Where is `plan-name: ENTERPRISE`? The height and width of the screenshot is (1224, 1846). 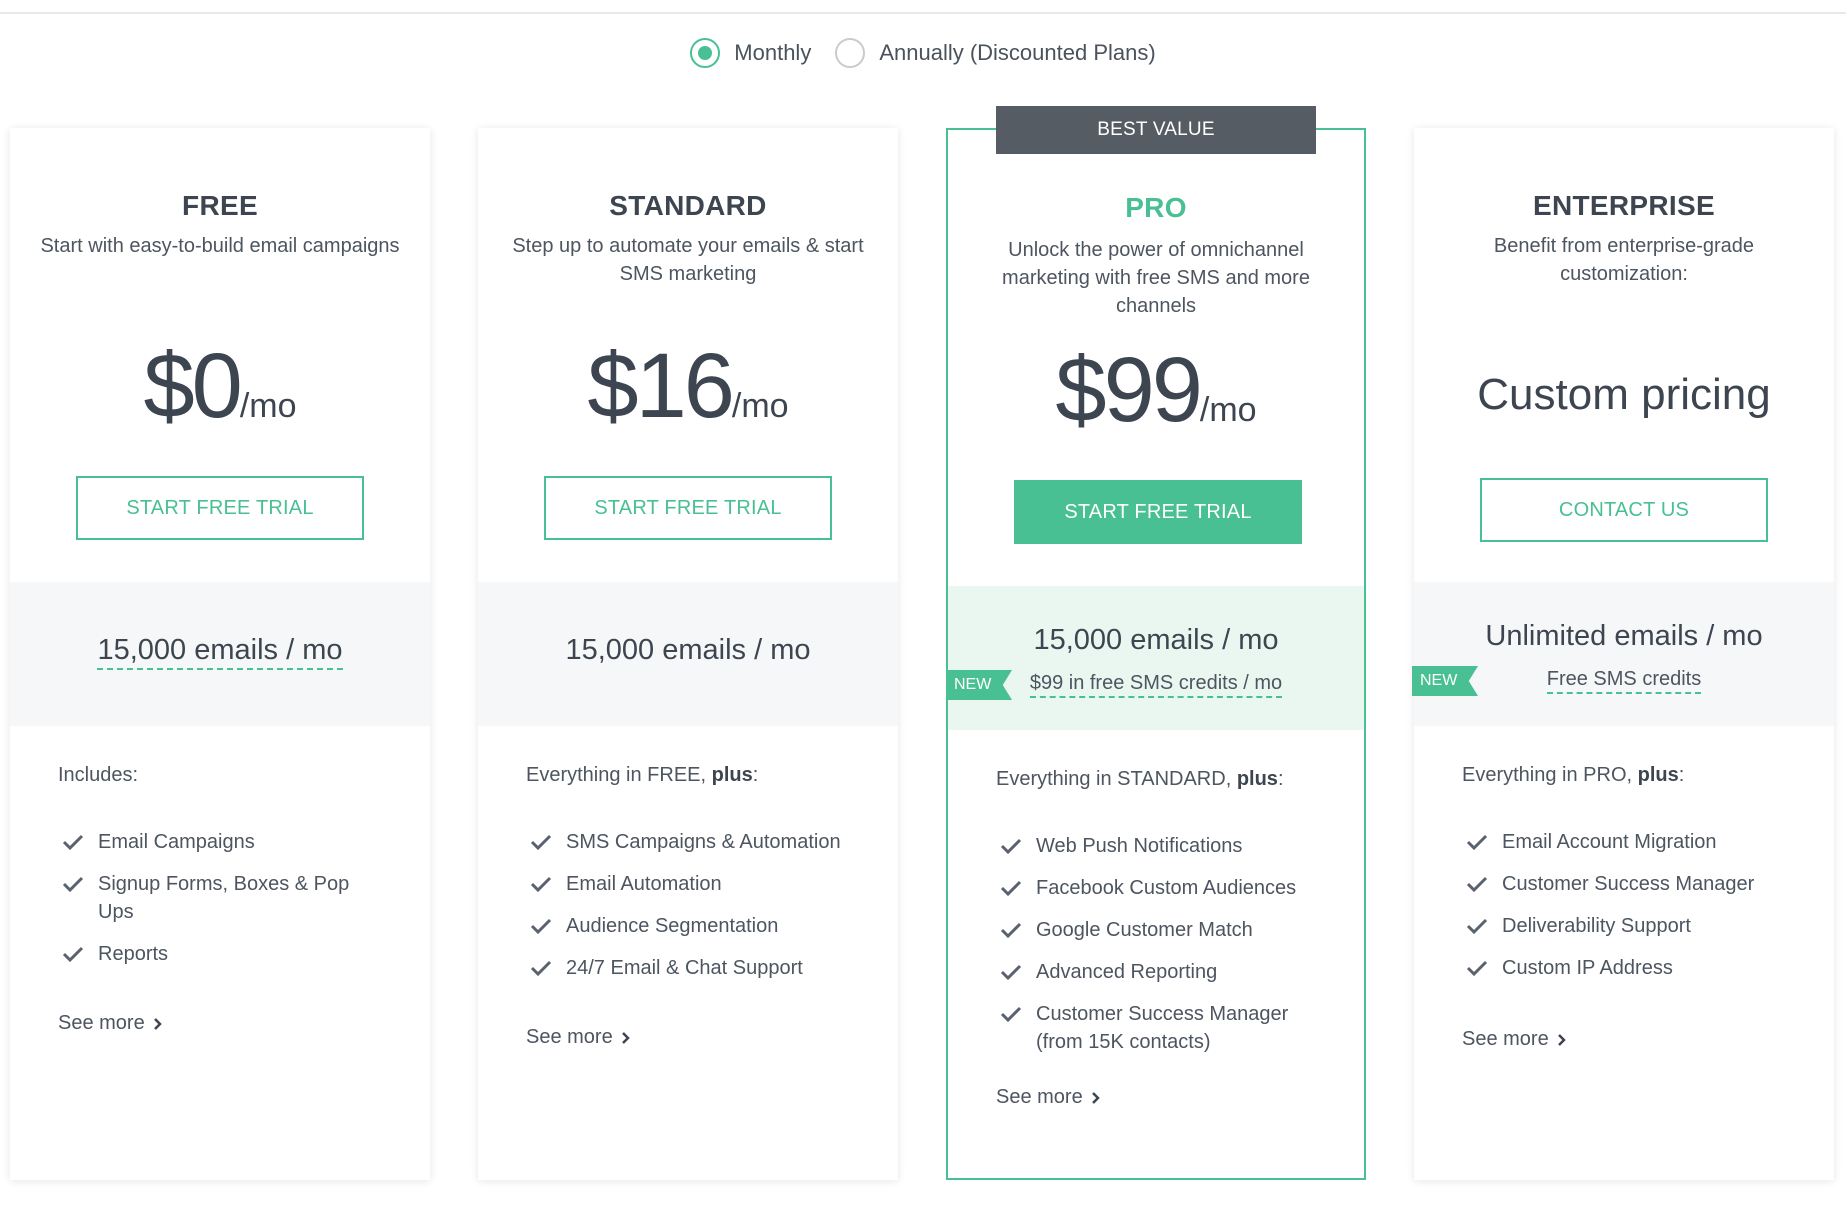 plan-name: ENTERPRISE is located at coordinates (1624, 205).